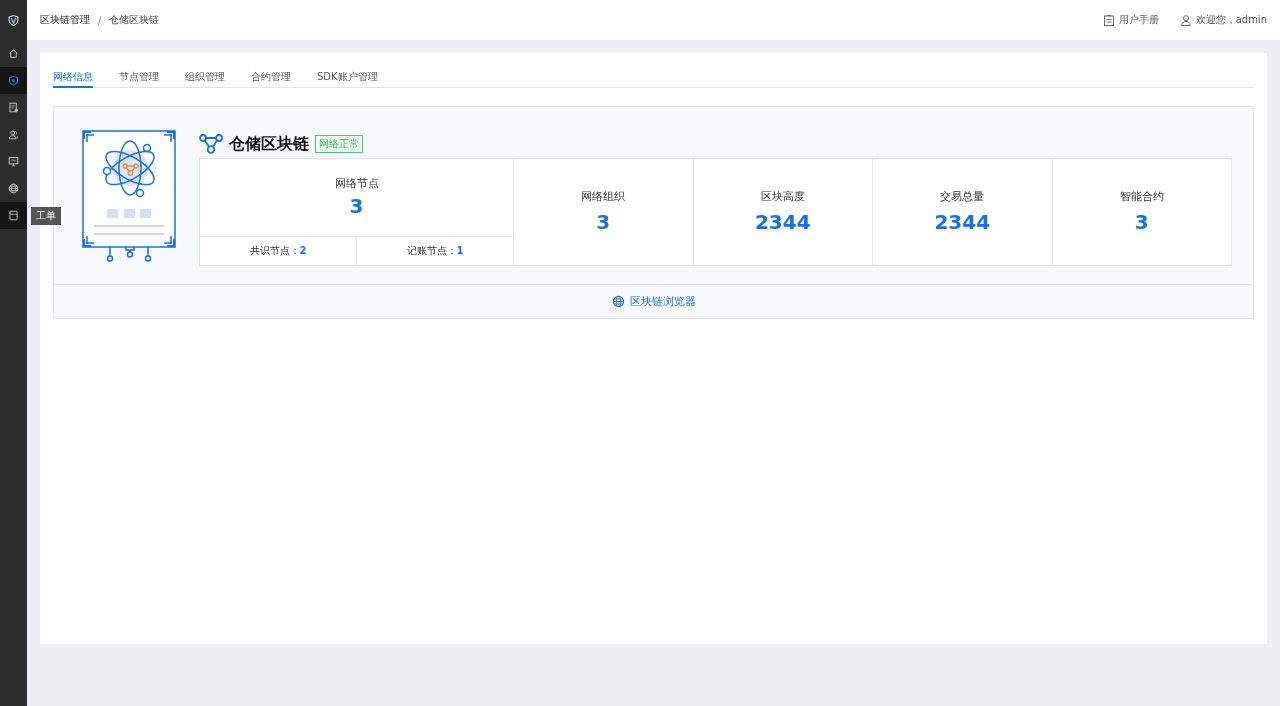  I want to click on network-nodes-icon, so click(211, 144).